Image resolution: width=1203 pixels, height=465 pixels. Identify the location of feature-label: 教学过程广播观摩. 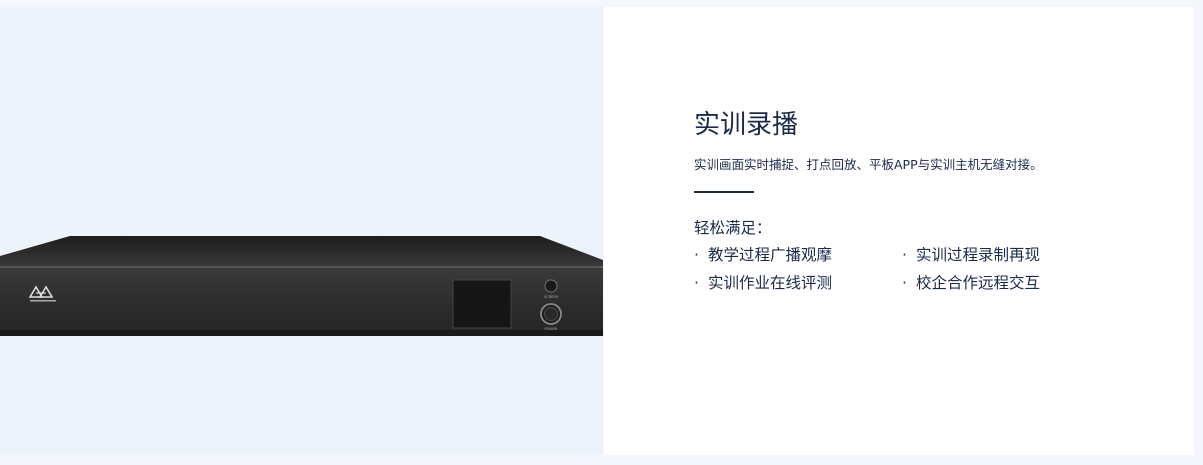
(770, 255).